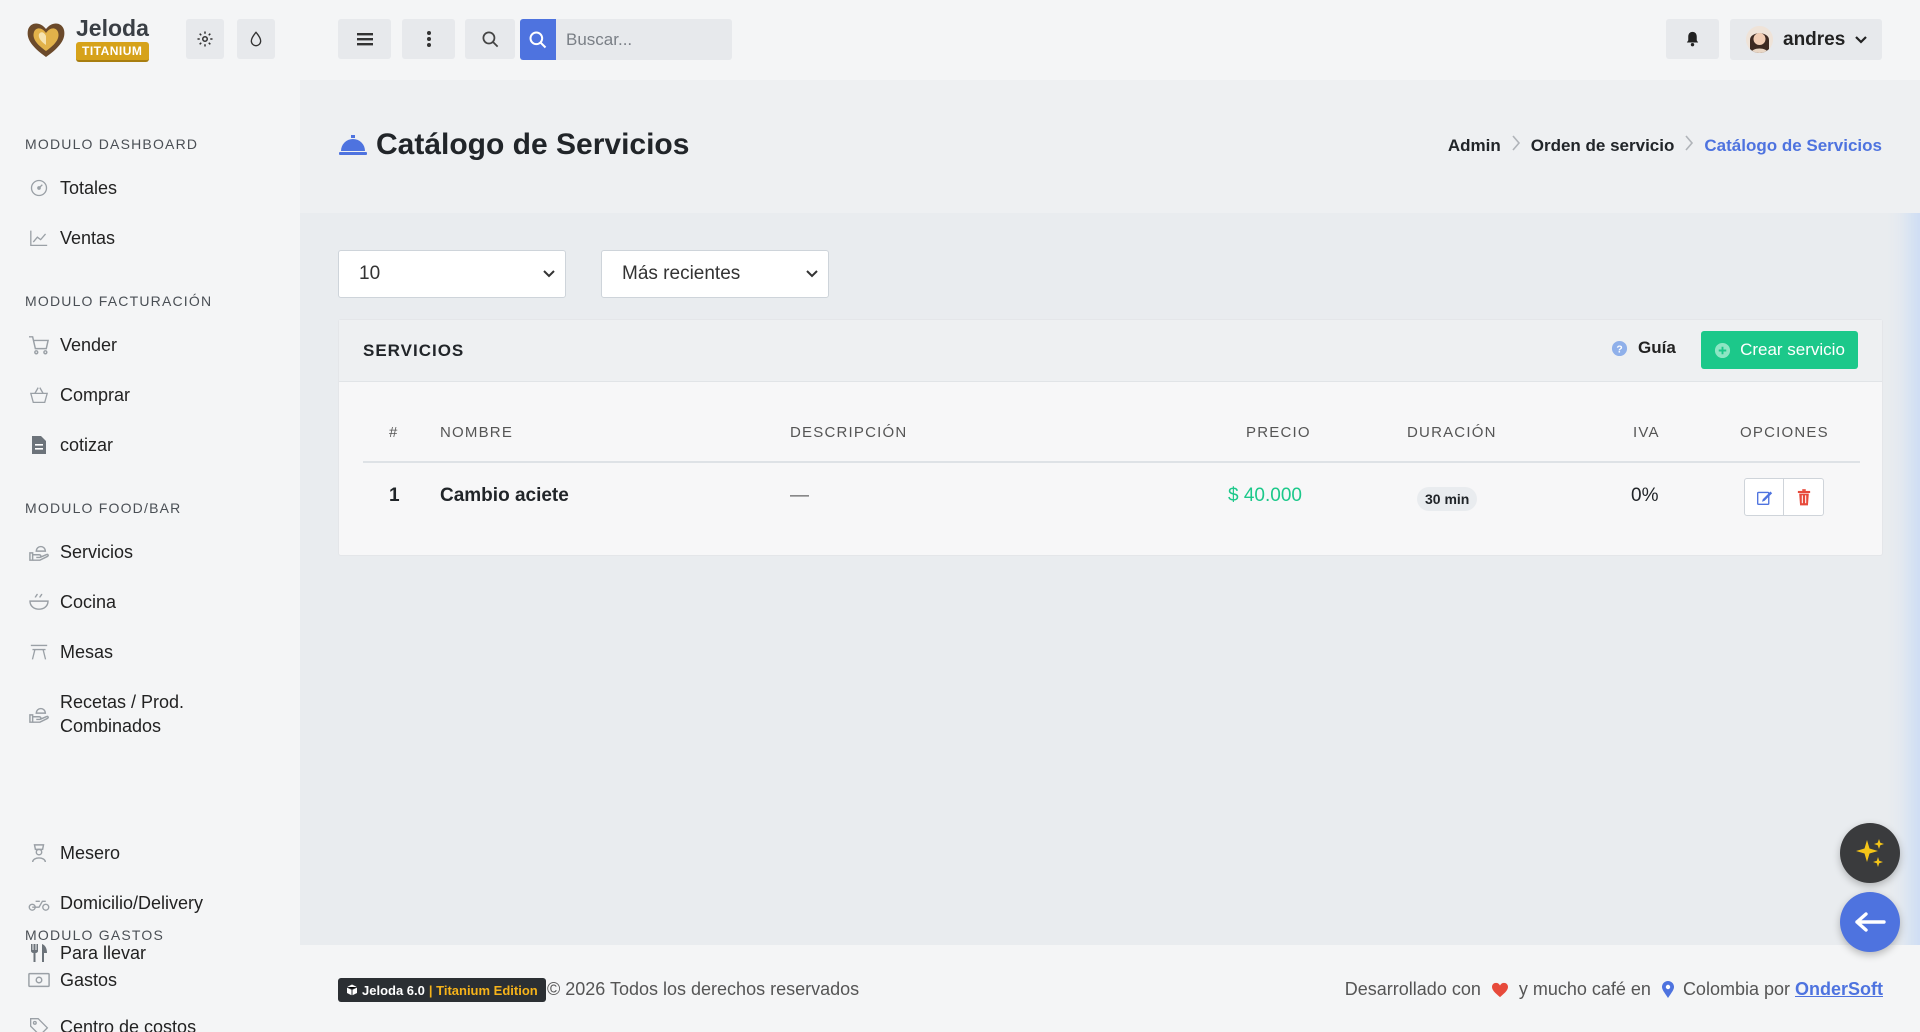 The height and width of the screenshot is (1032, 1920). What do you see at coordinates (95, 935) in the screenshot?
I see `sidebar-section-gastos: MODULO GASTOS` at bounding box center [95, 935].